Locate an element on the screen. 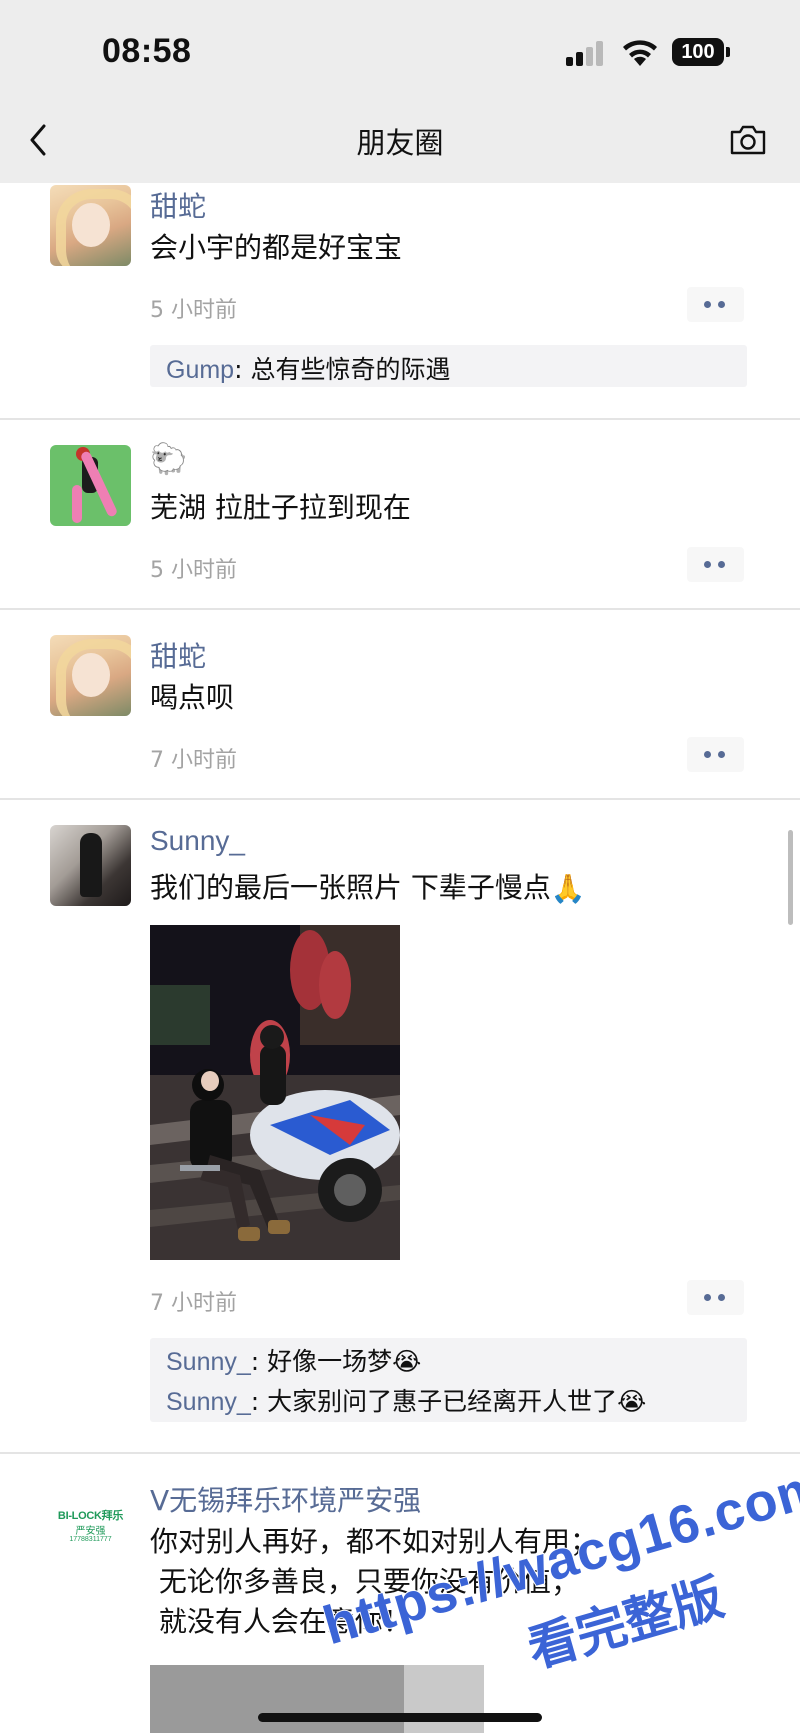 The height and width of the screenshot is (1733, 800). comment: Gump: 总有些惊奇的际遇 is located at coordinates (308, 368).